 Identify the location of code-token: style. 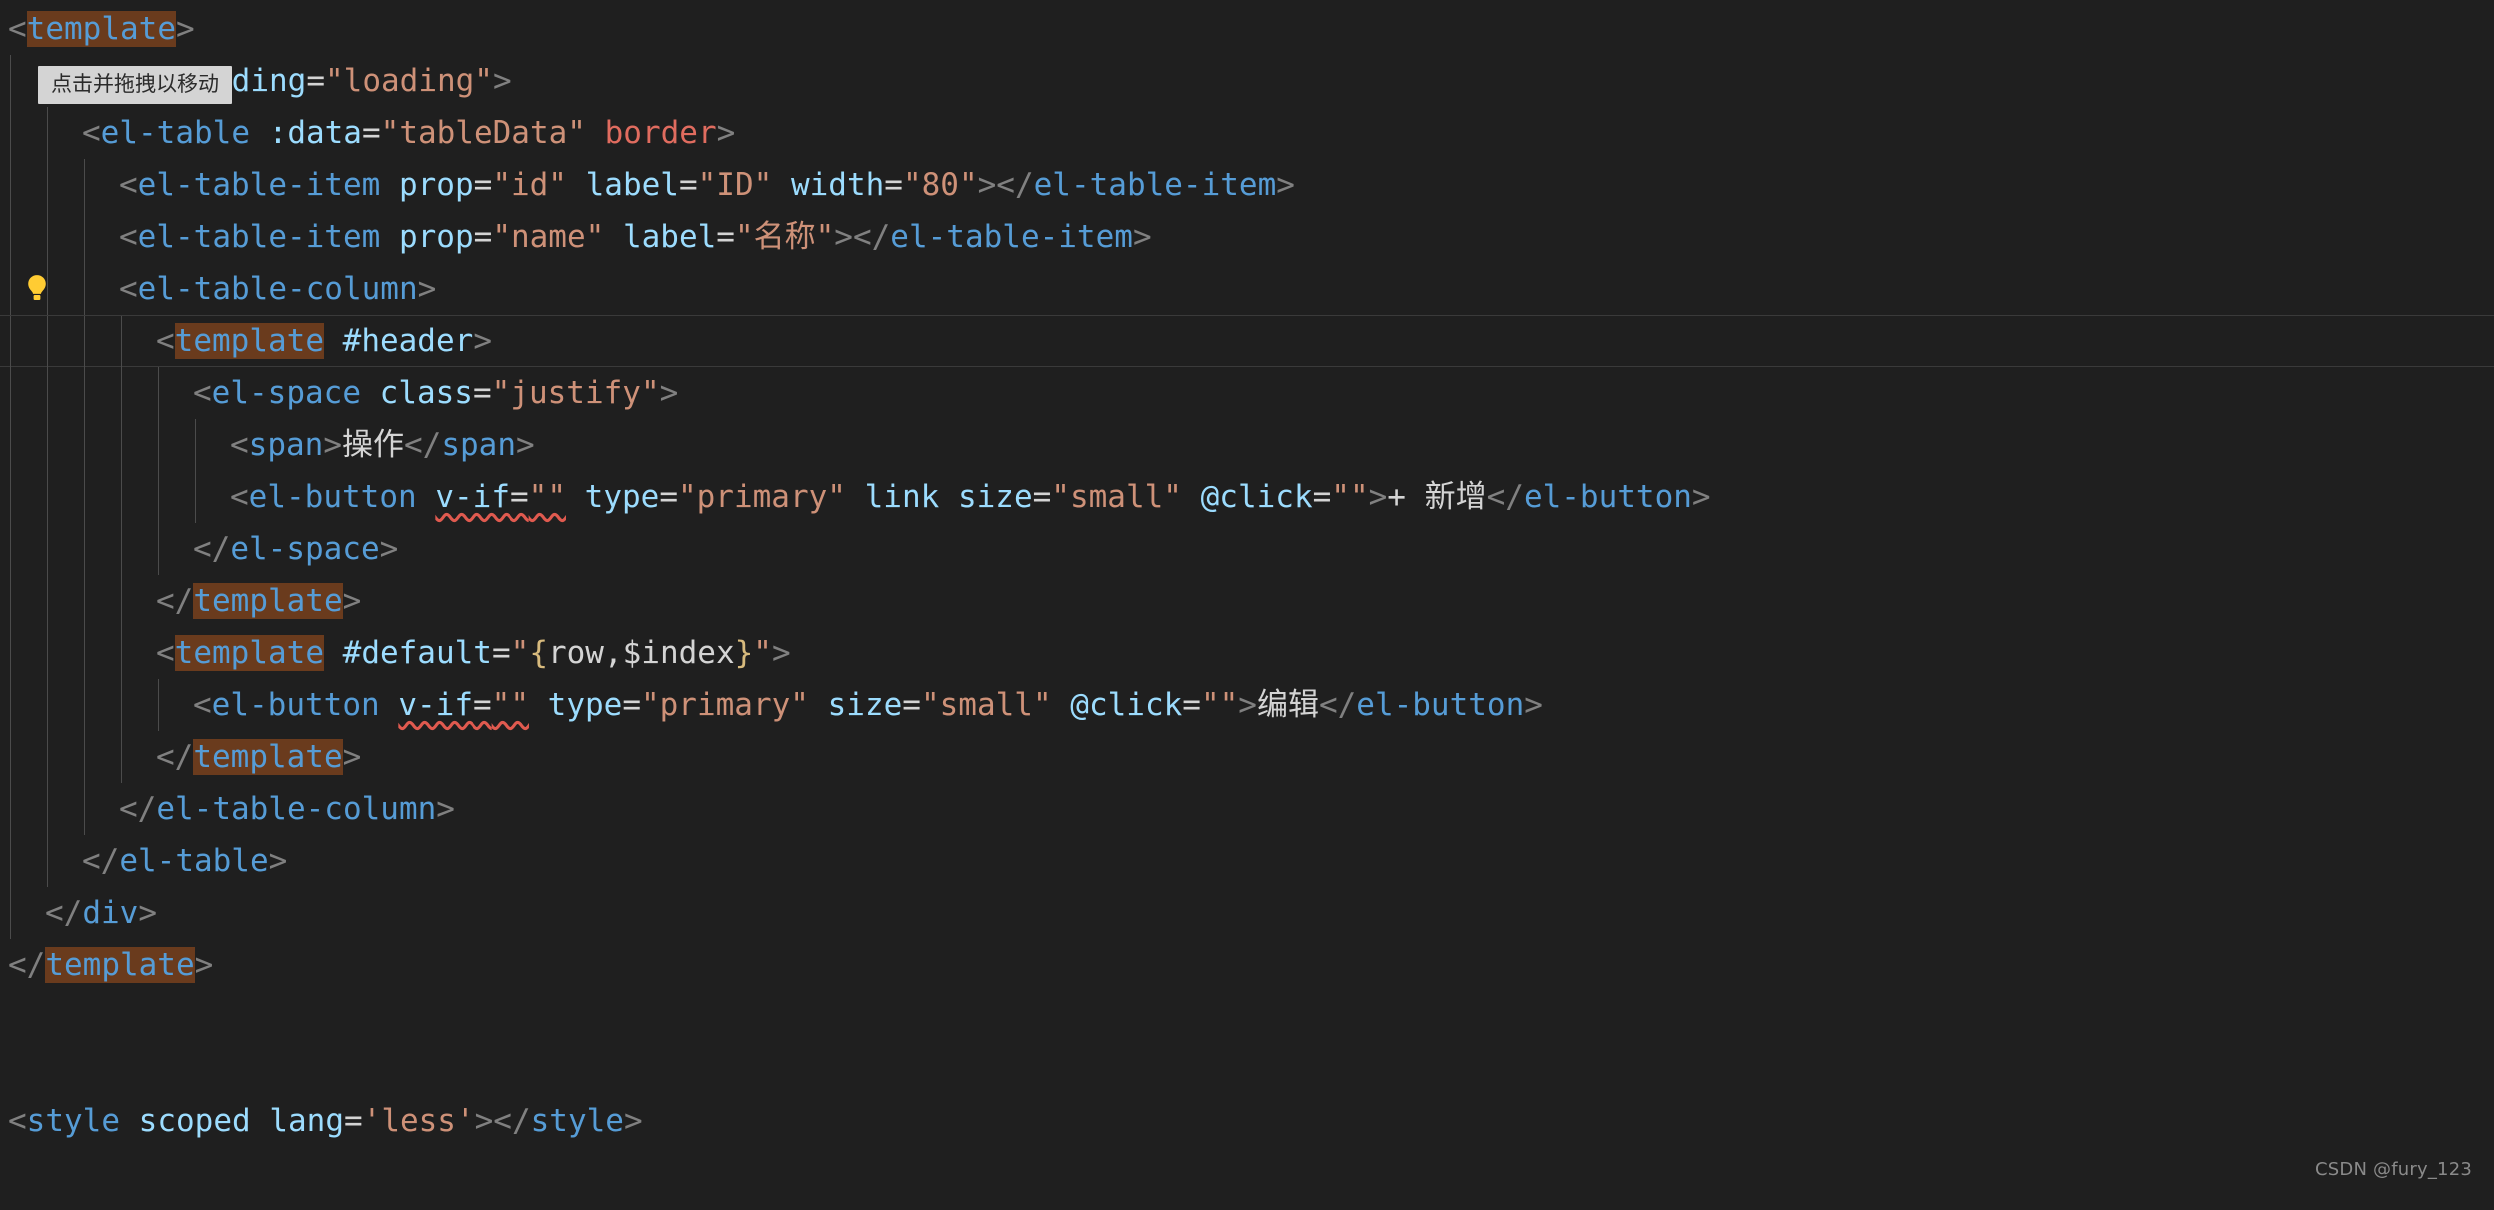
(577, 1121).